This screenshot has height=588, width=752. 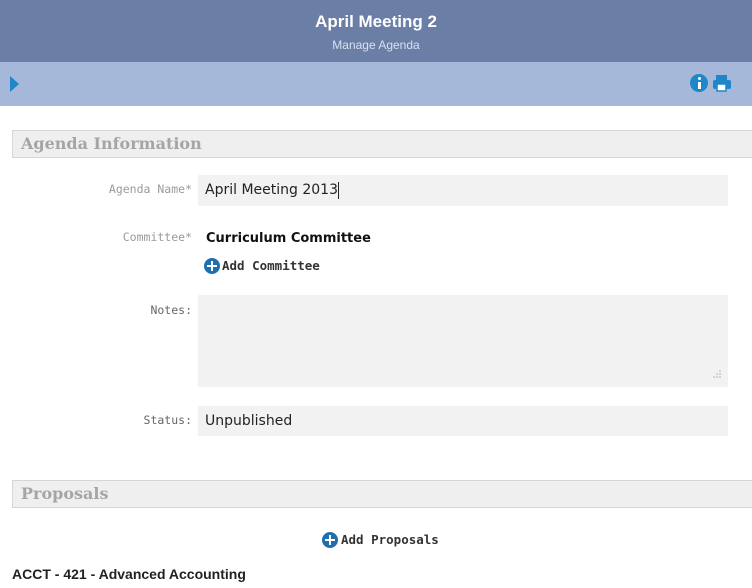 I want to click on proposals-section-header: Proposals, so click(x=382, y=494).